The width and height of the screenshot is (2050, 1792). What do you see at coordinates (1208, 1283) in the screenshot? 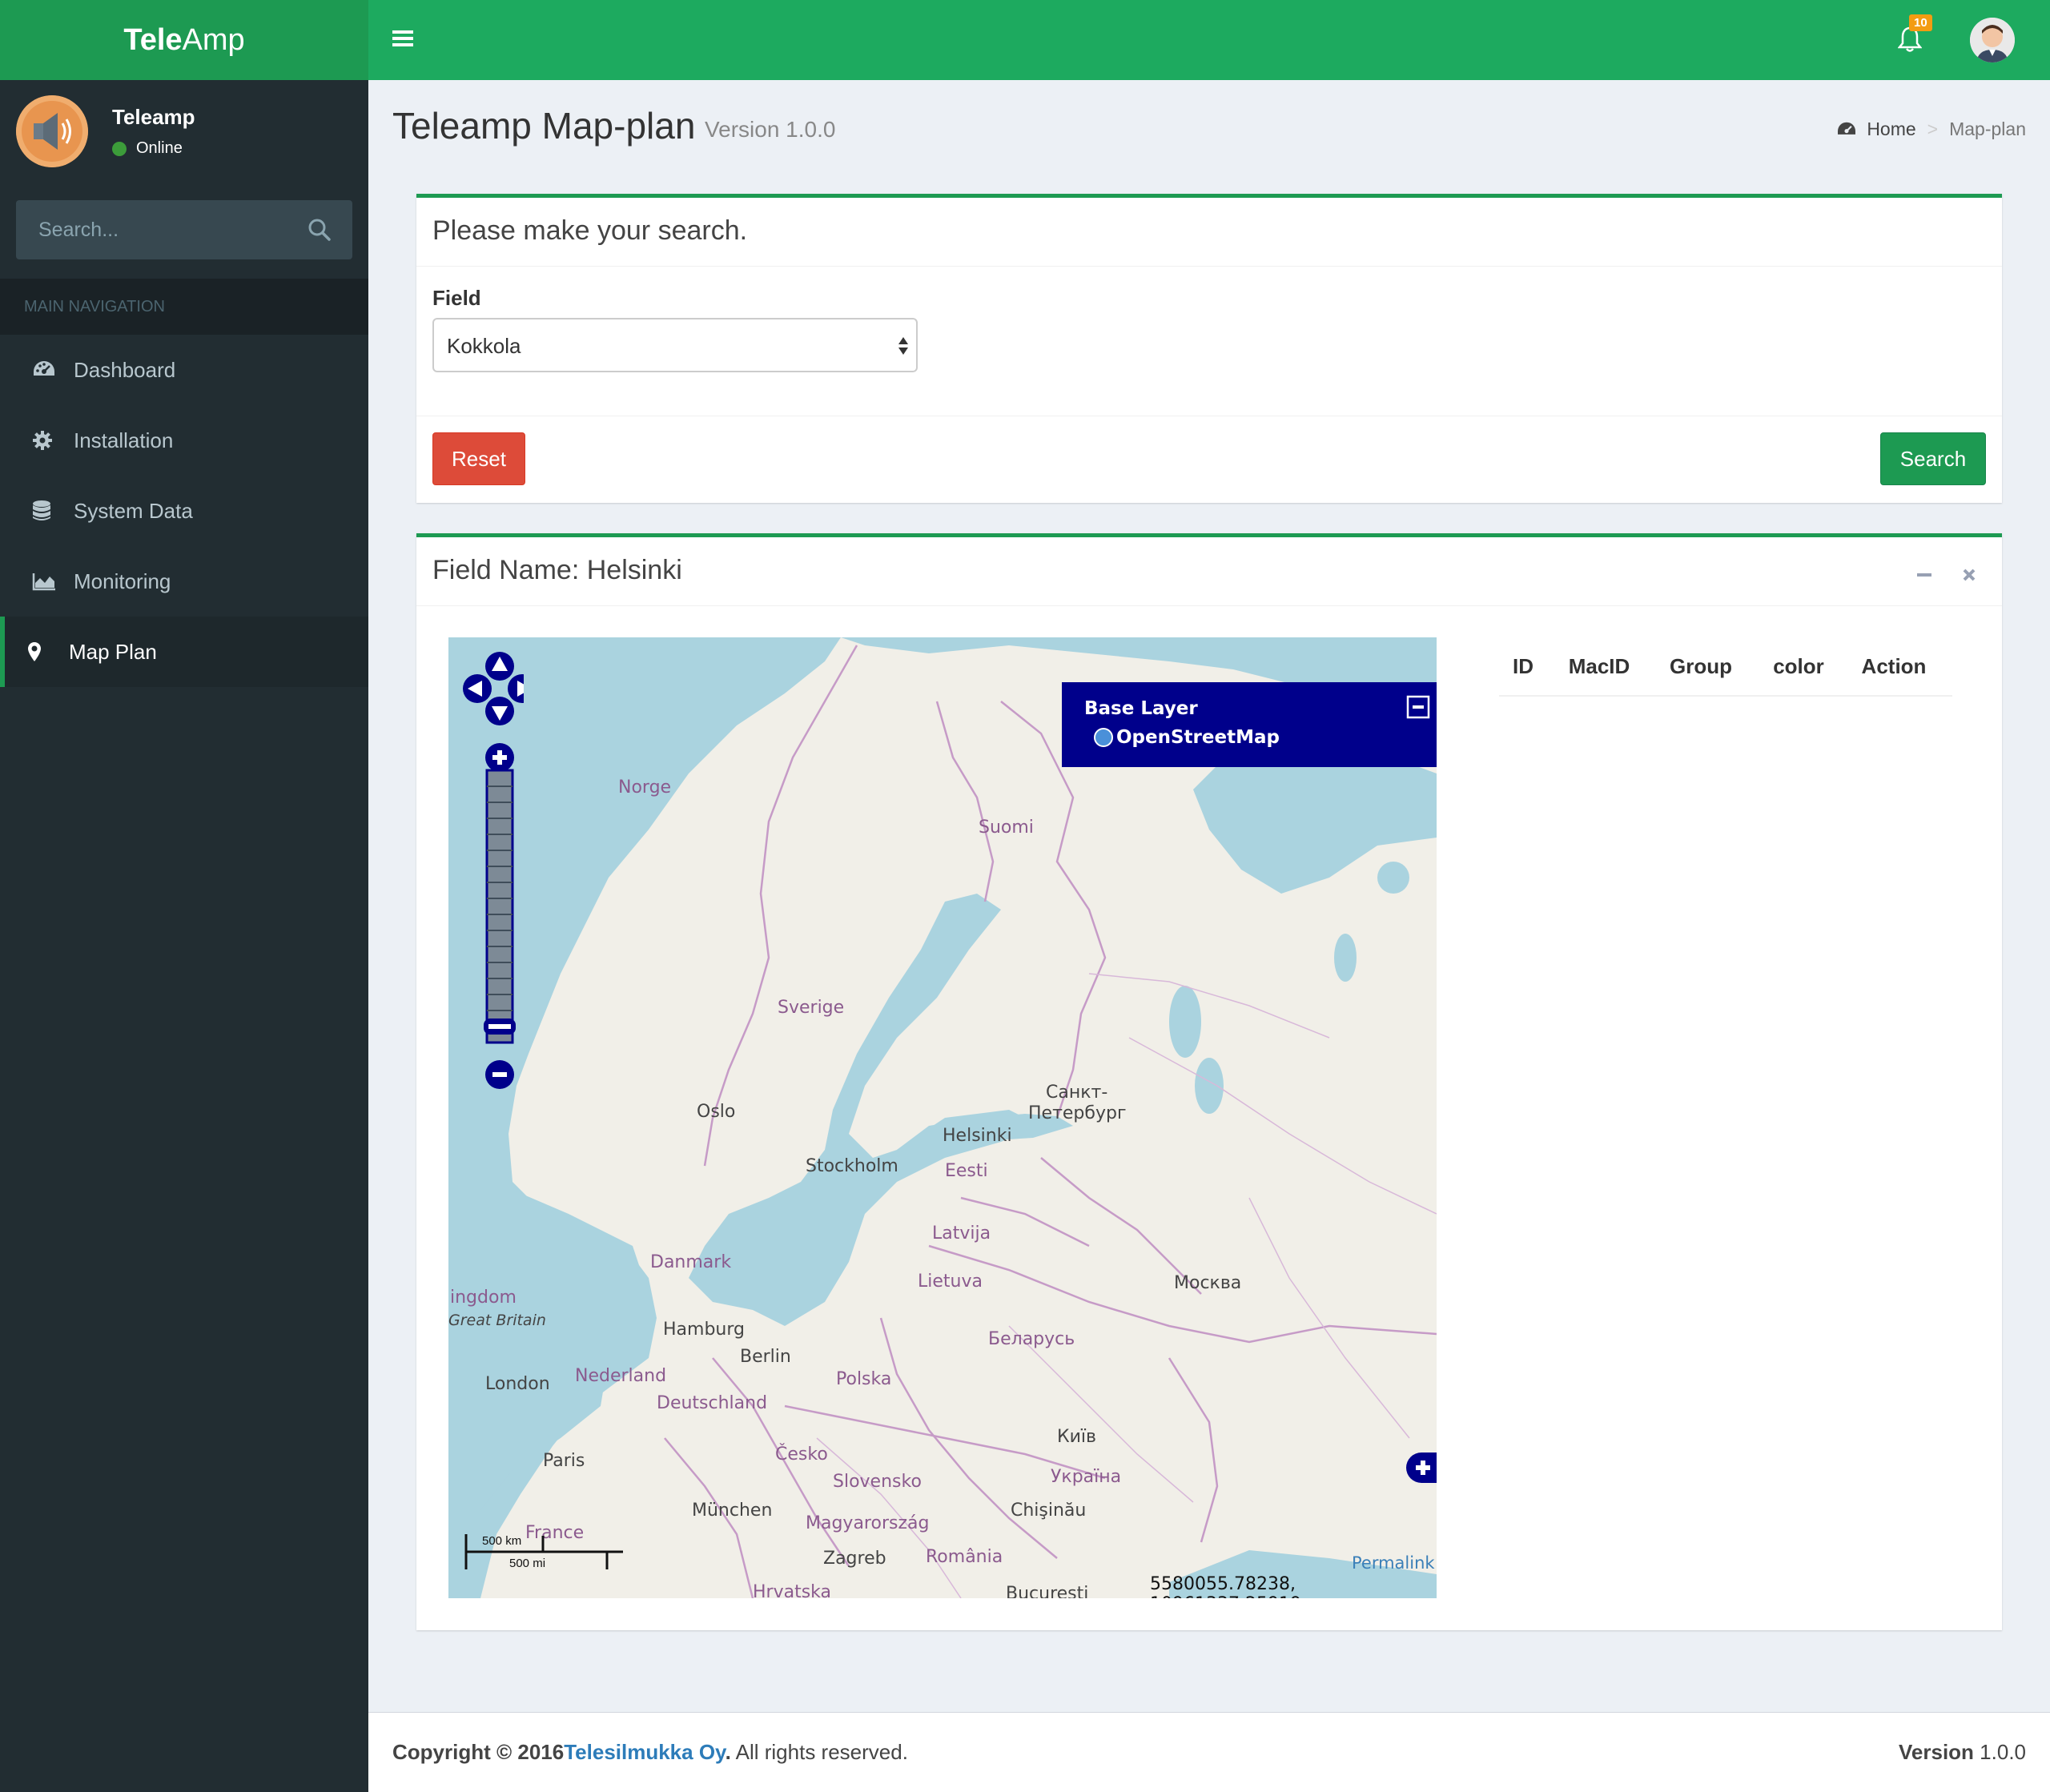
I see `map-label-moskva: Москва` at bounding box center [1208, 1283].